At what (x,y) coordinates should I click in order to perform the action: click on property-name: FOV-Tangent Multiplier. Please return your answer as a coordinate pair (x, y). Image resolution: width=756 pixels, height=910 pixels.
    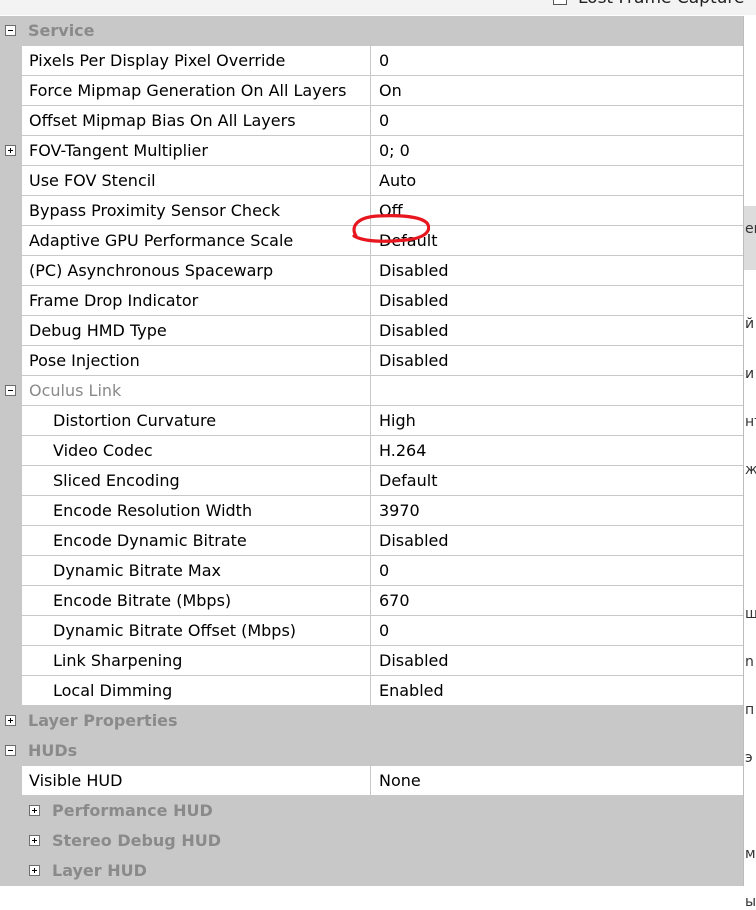
    Looking at the image, I should click on (196, 151).